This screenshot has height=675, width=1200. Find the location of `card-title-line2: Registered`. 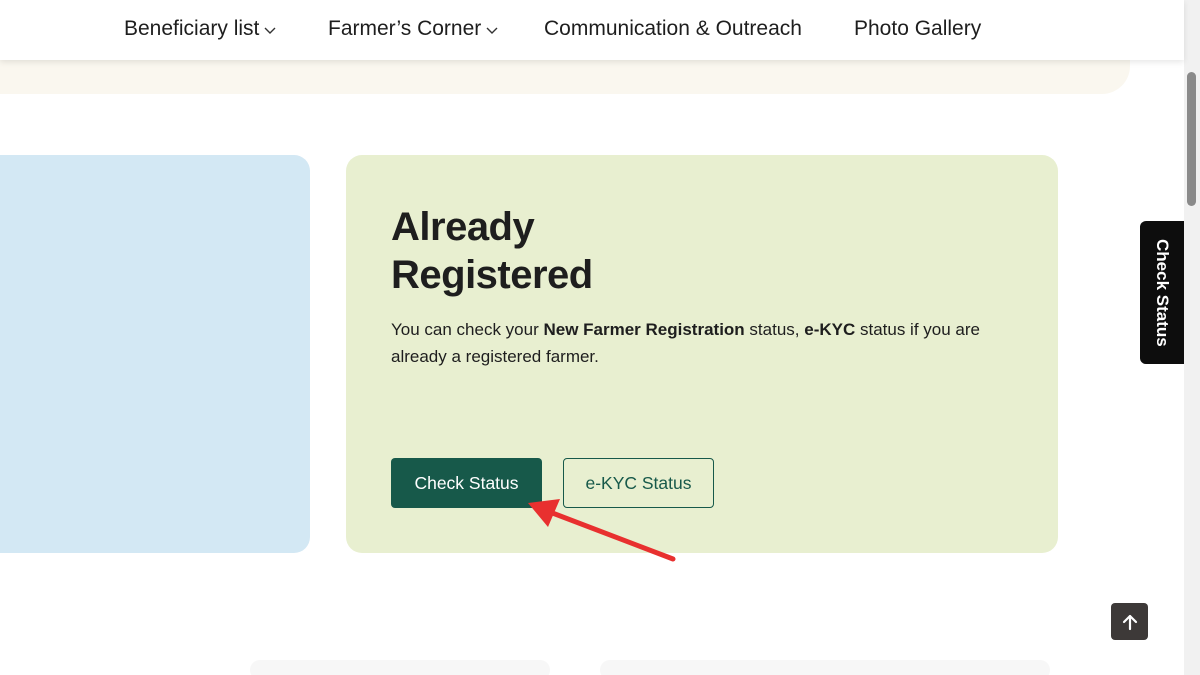

card-title-line2: Registered is located at coordinates (492, 275).